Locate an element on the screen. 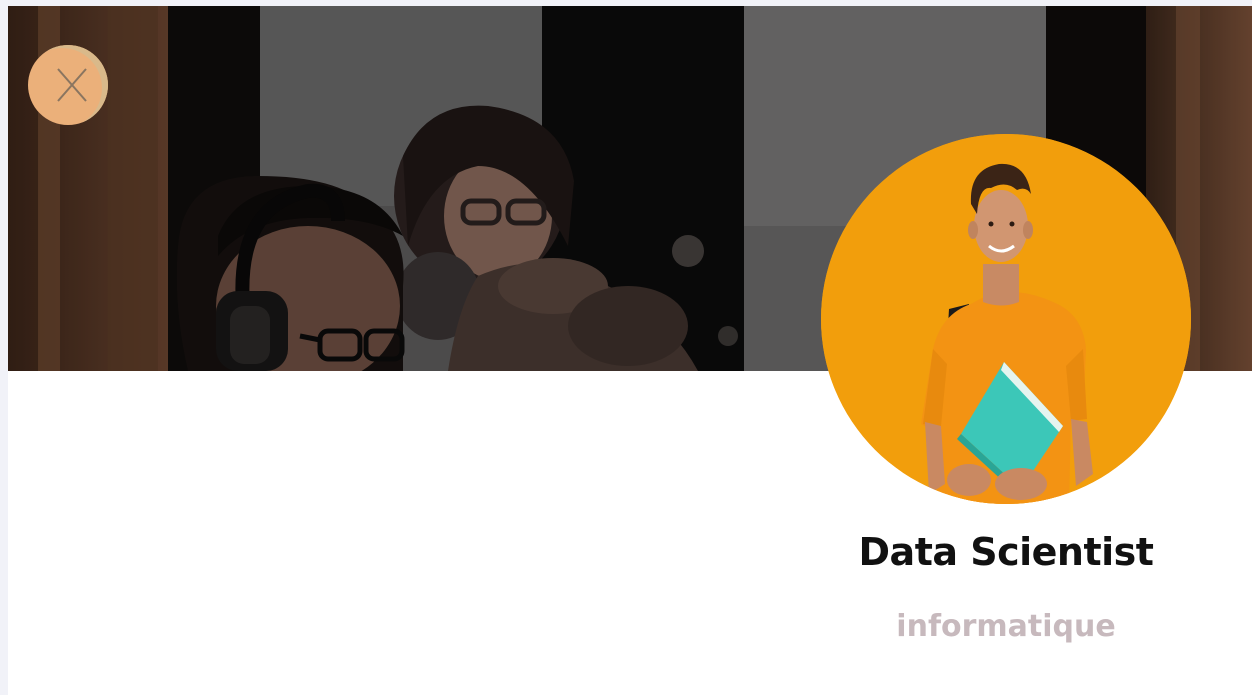 This screenshot has width=1252, height=695. job-category: informatique is located at coordinates (1006, 626).